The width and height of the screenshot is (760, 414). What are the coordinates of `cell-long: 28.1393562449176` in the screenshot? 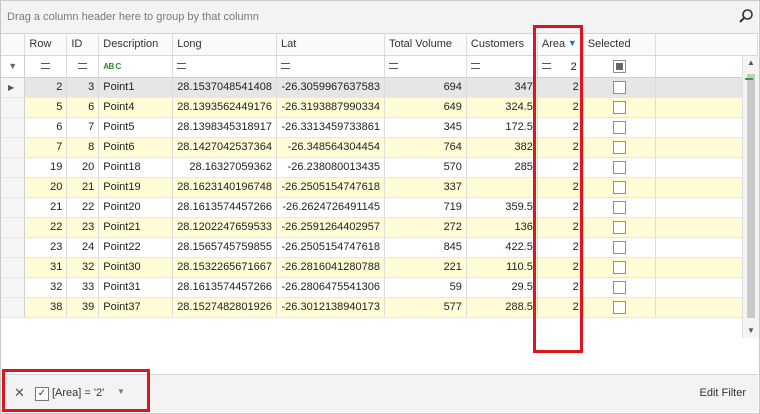 It's located at (225, 107).